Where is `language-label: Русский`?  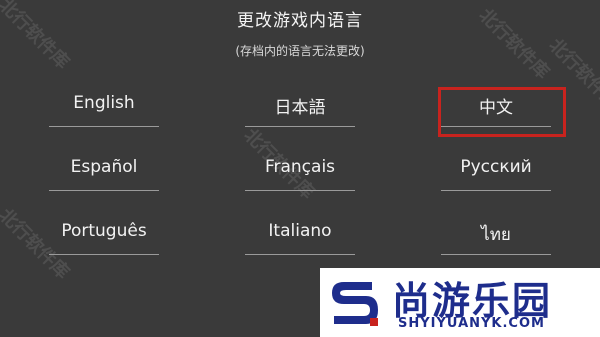
language-label: Русский is located at coordinates (496, 167).